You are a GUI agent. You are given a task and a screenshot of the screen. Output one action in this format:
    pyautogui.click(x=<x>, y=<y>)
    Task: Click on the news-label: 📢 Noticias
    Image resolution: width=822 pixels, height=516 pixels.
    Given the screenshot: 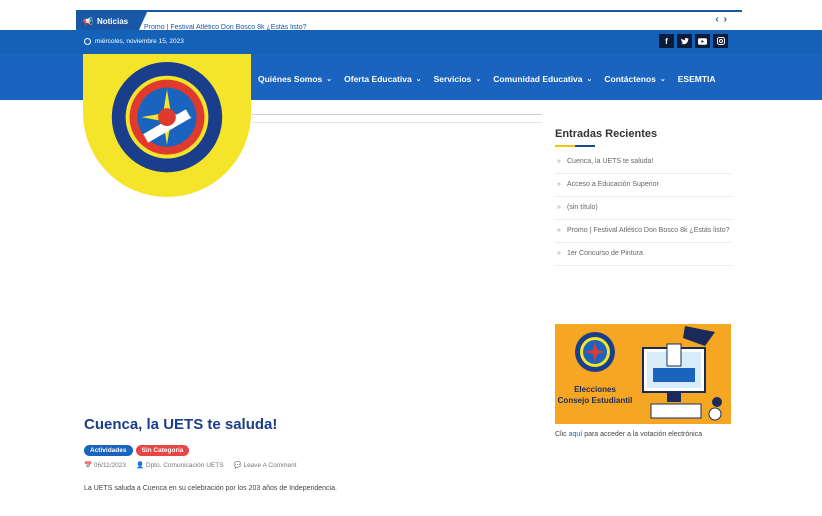 What is the action you would take?
    pyautogui.click(x=112, y=21)
    